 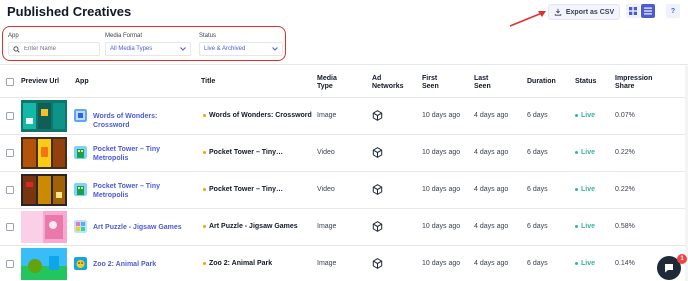 What do you see at coordinates (625, 226) in the screenshot?
I see `impression-share: 0.58%` at bounding box center [625, 226].